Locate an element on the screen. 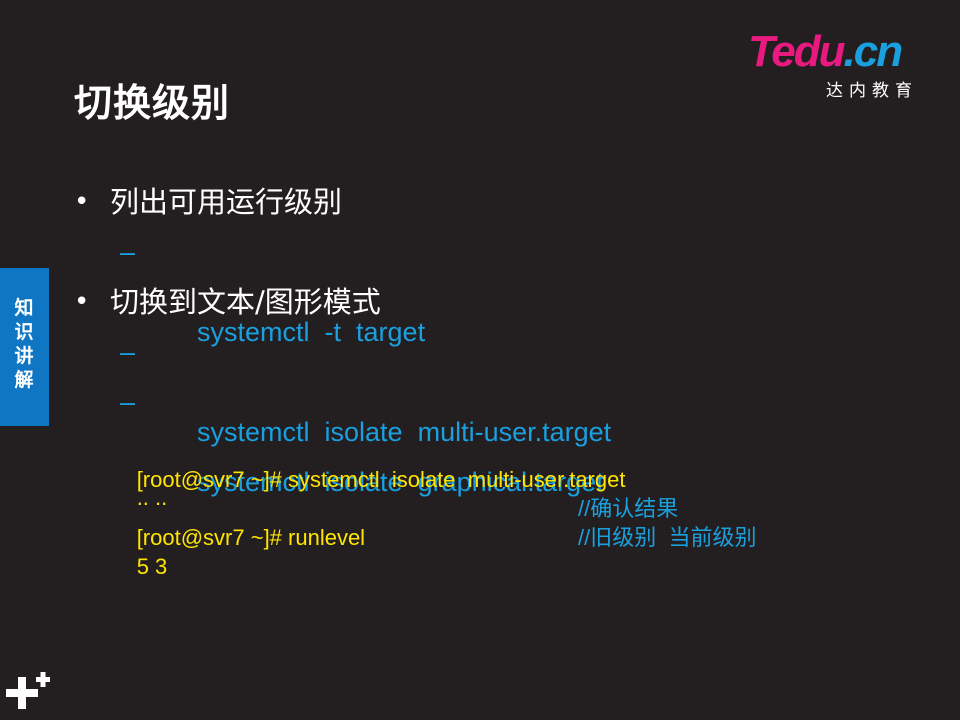 The height and width of the screenshot is (720, 960). logo-edu: edu is located at coordinates (808, 51).